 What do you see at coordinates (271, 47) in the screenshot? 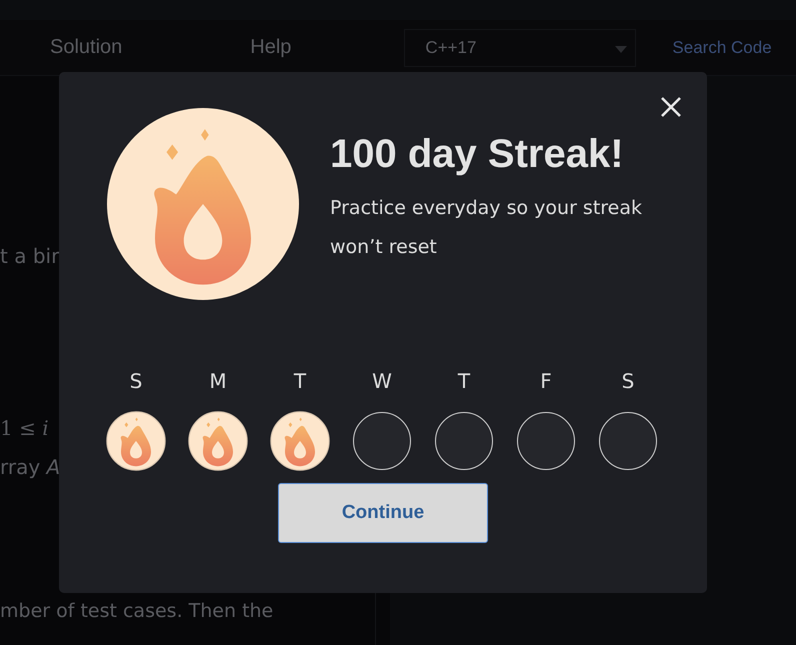
I see `nav-link: Help` at bounding box center [271, 47].